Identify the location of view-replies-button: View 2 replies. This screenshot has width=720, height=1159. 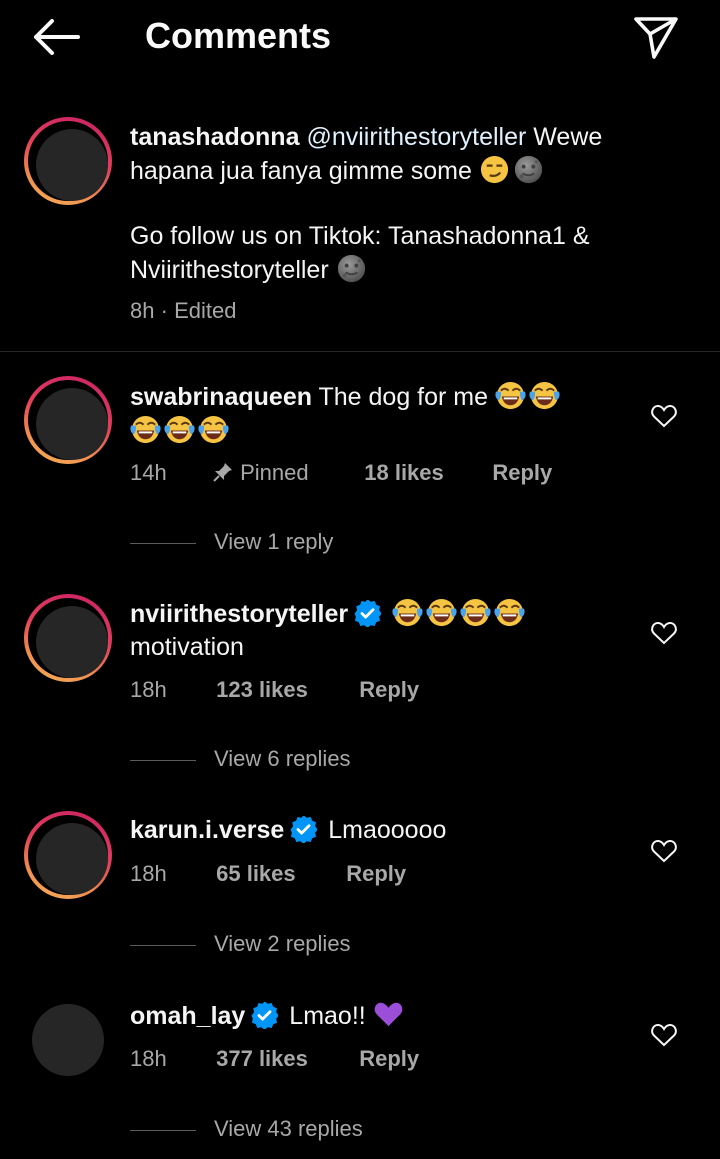
(240, 944).